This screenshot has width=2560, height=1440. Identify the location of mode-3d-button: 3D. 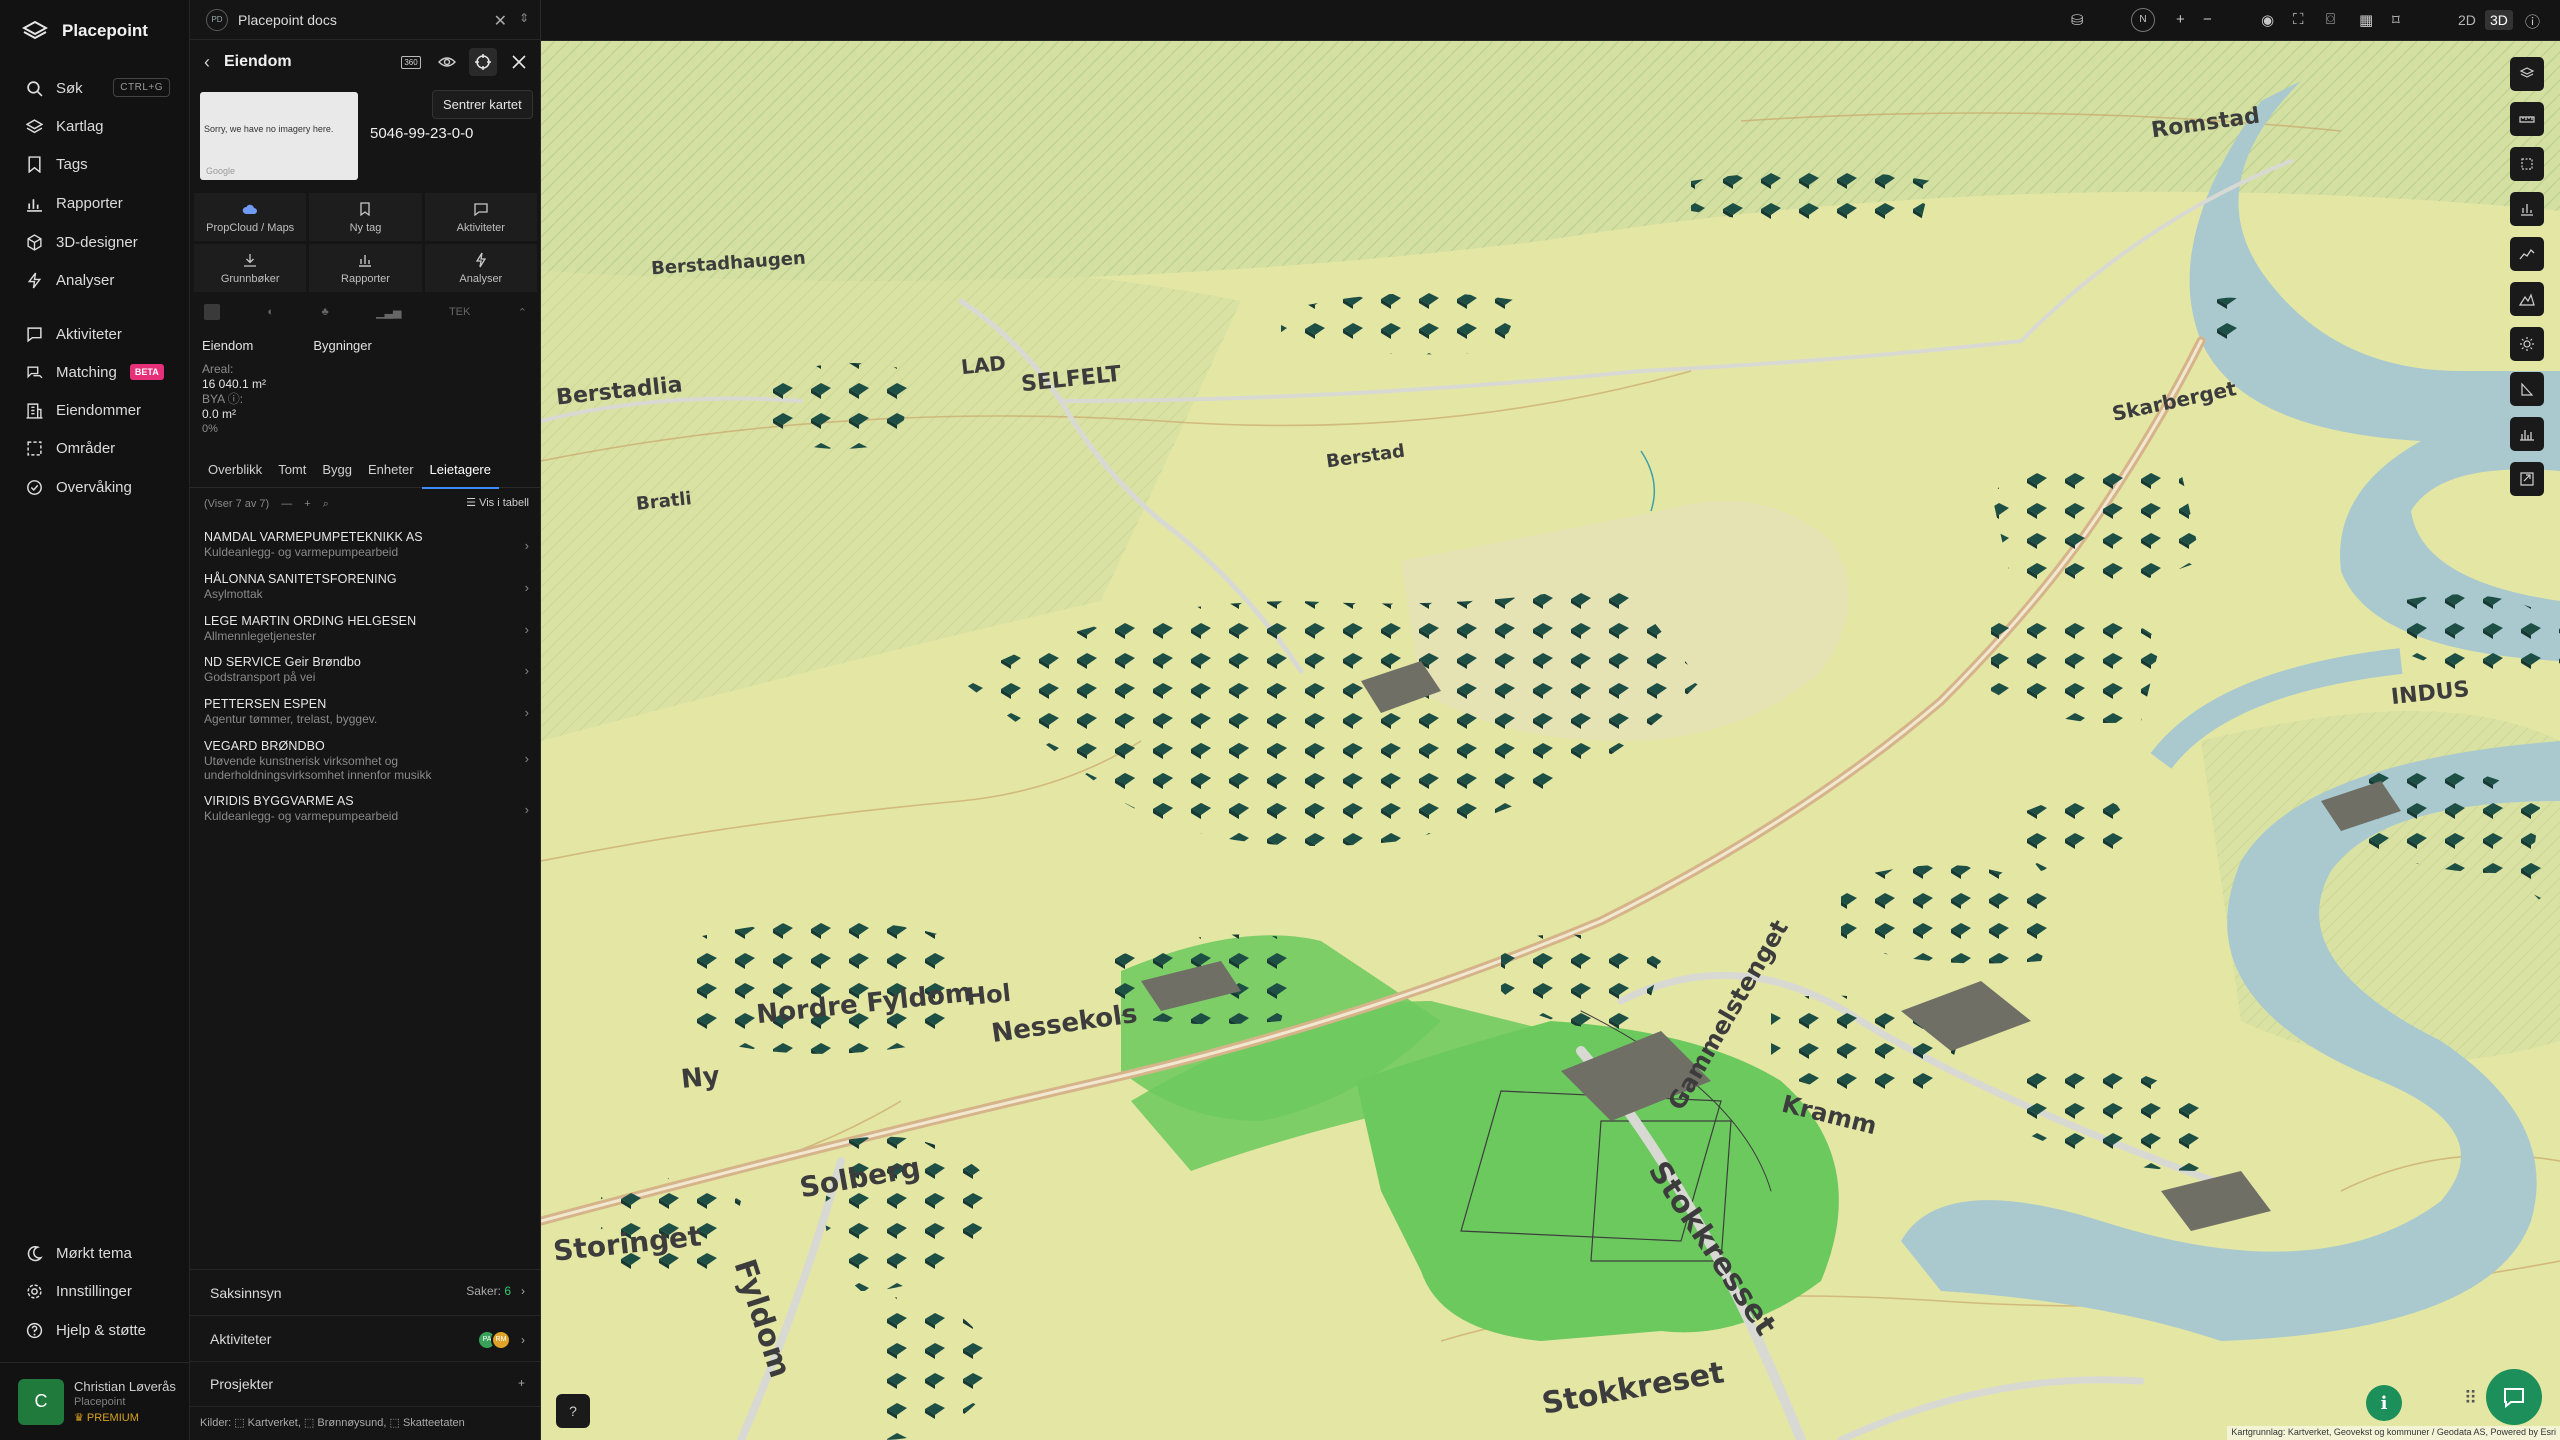
(2499, 20).